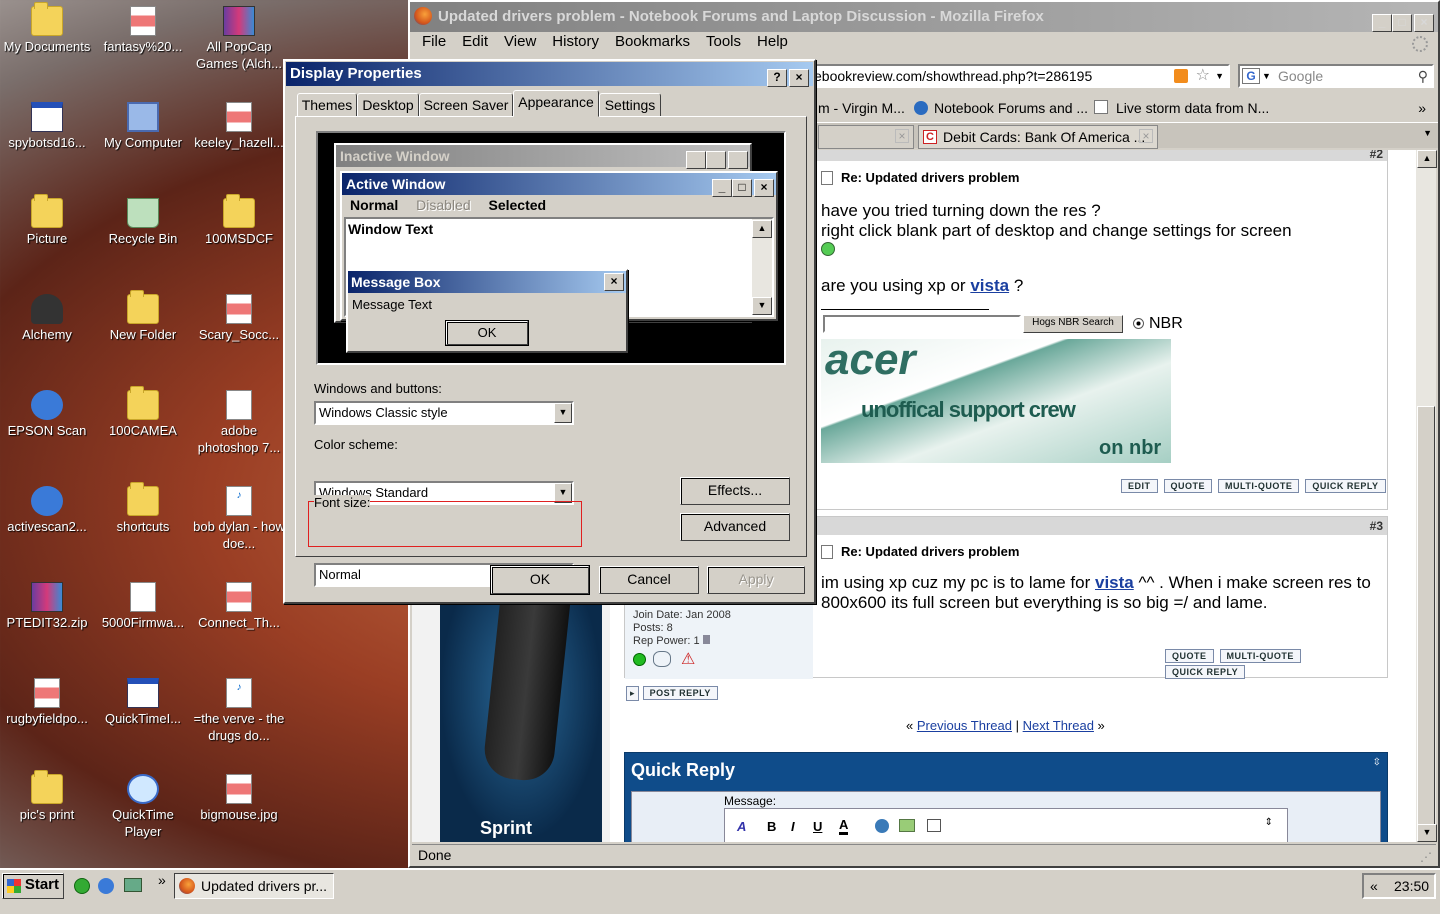 This screenshot has width=1440, height=914. I want to click on menu-bookmarks: Bookmarks, so click(652, 41).